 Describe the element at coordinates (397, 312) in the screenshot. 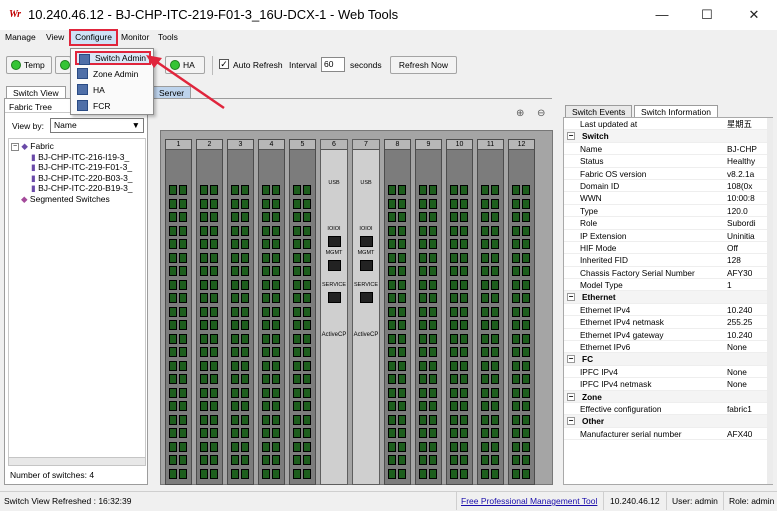

I see `port-blade: 8` at that location.